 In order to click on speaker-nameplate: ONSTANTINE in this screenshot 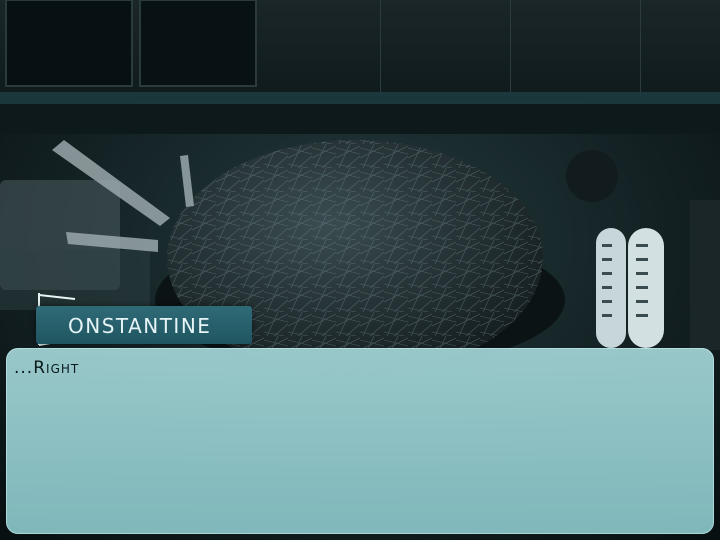, I will do `click(144, 325)`.